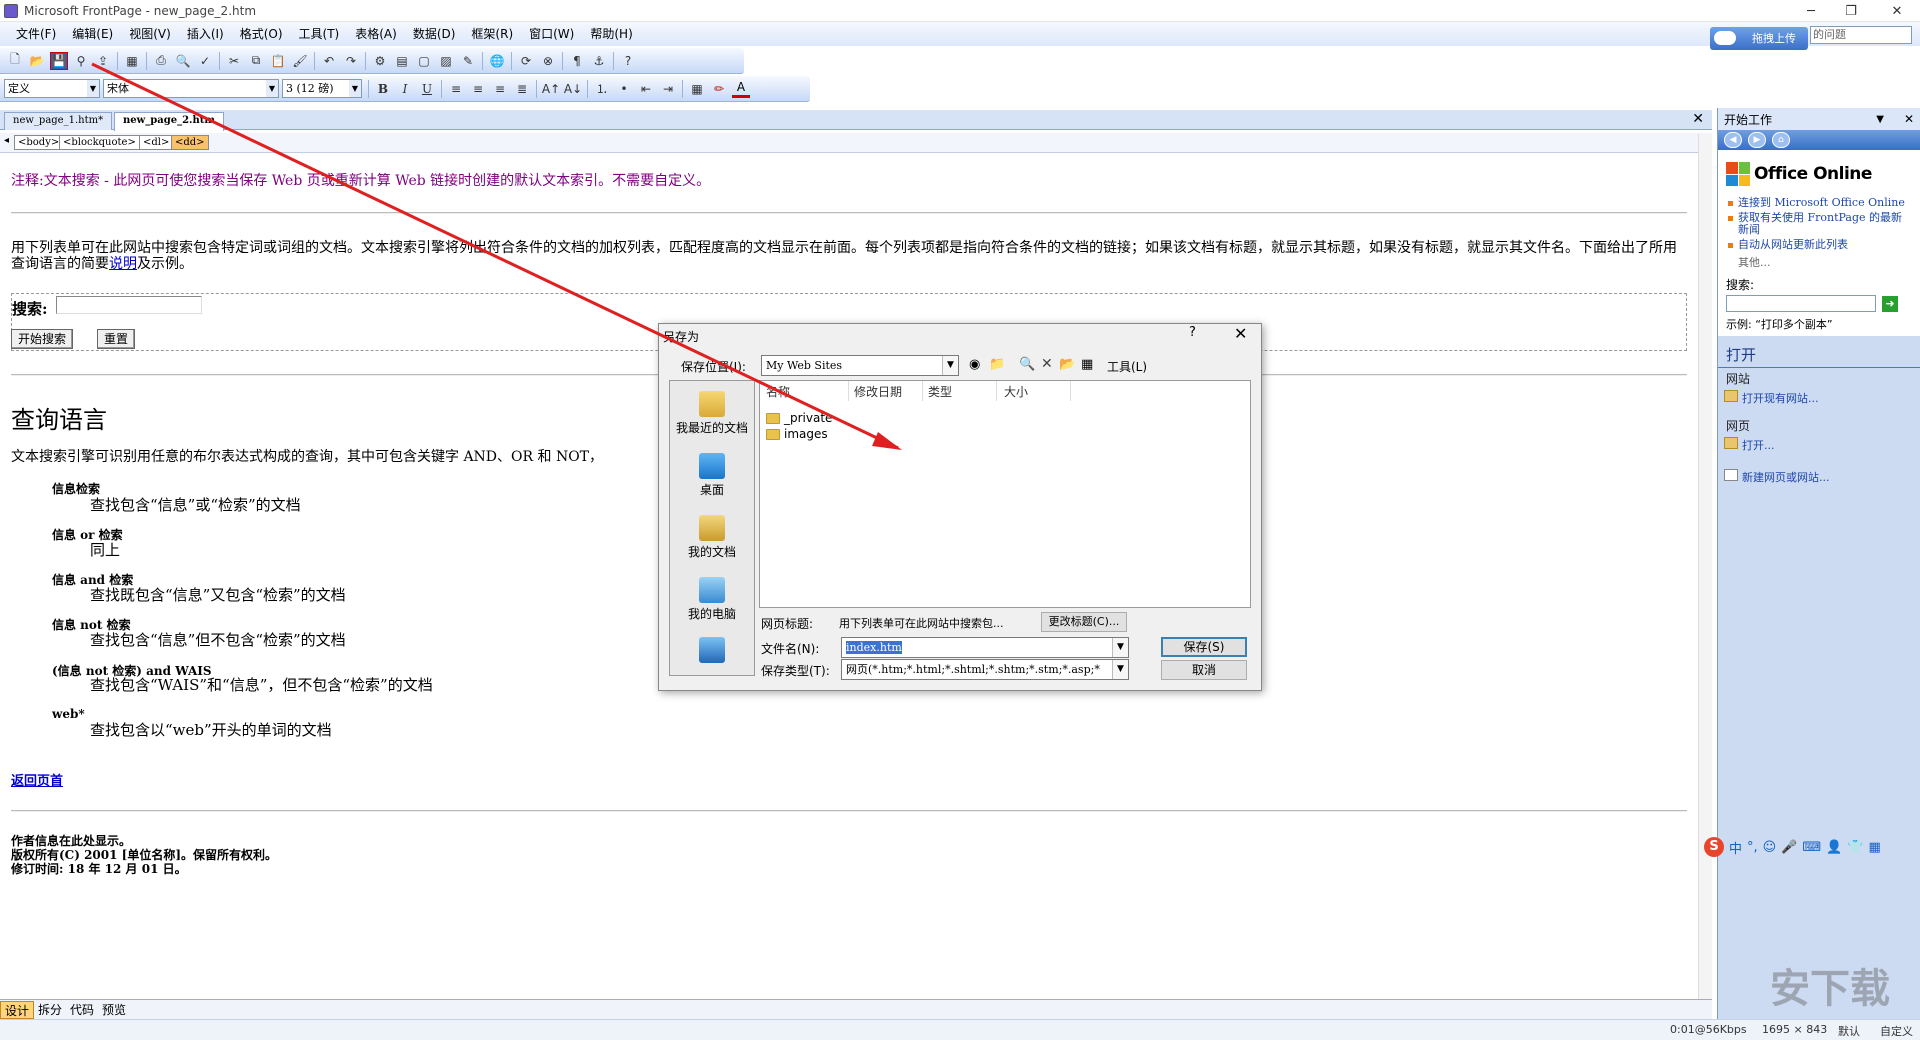  What do you see at coordinates (114, 1010) in the screenshot?
I see `view-tab-preview: 预览` at bounding box center [114, 1010].